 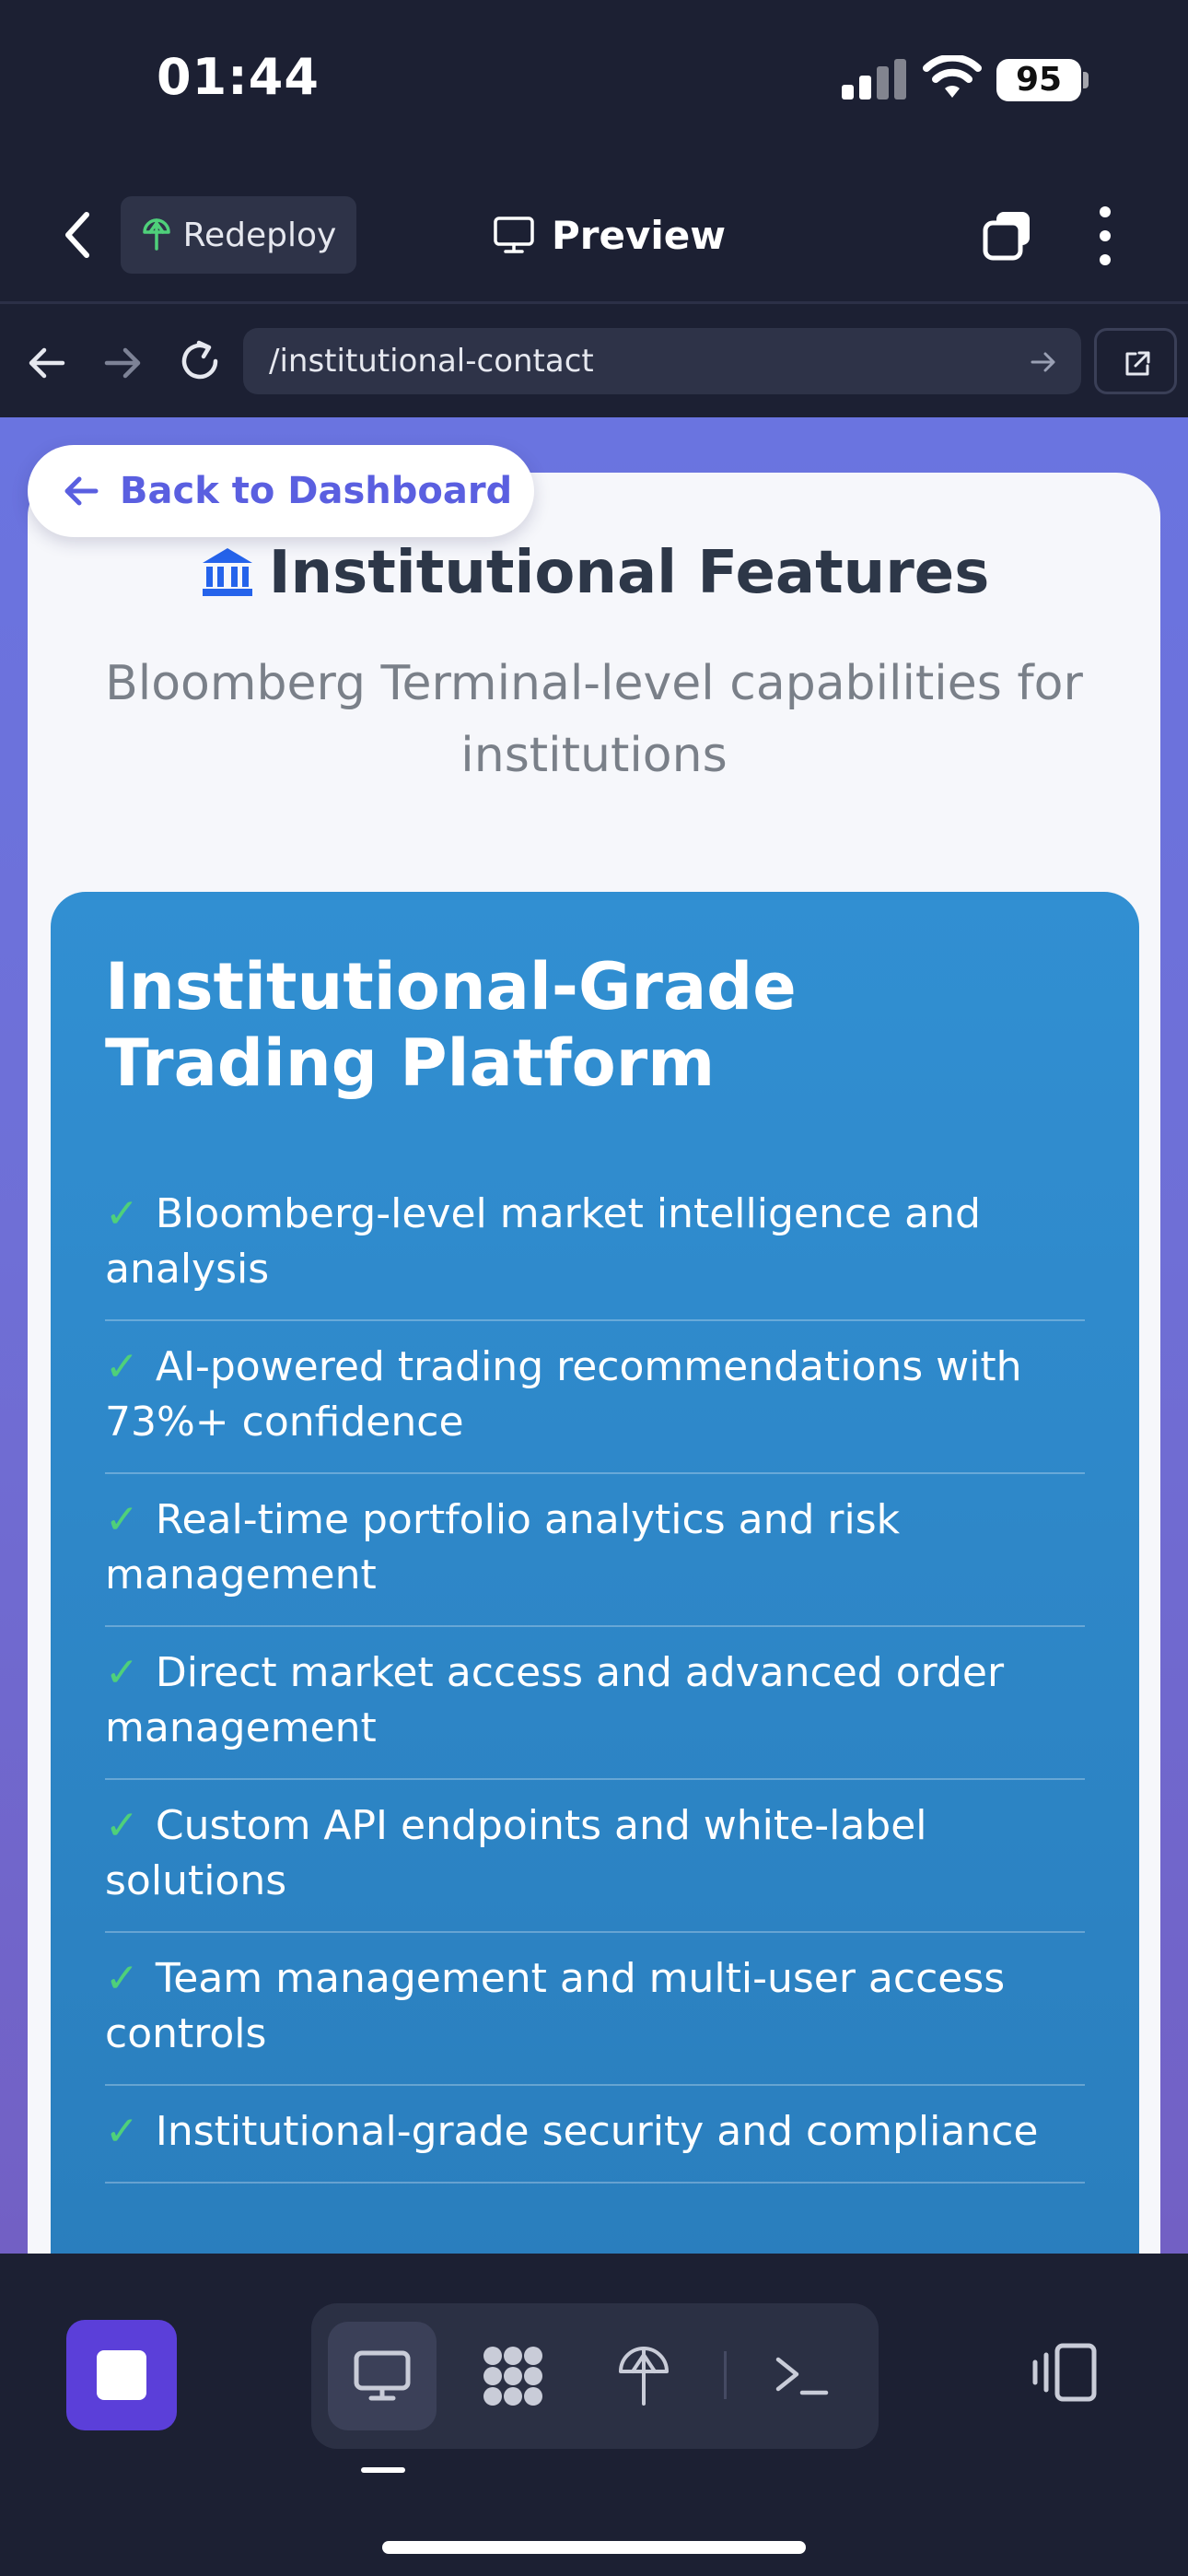 I want to click on stop-button, so click(x=121, y=2375).